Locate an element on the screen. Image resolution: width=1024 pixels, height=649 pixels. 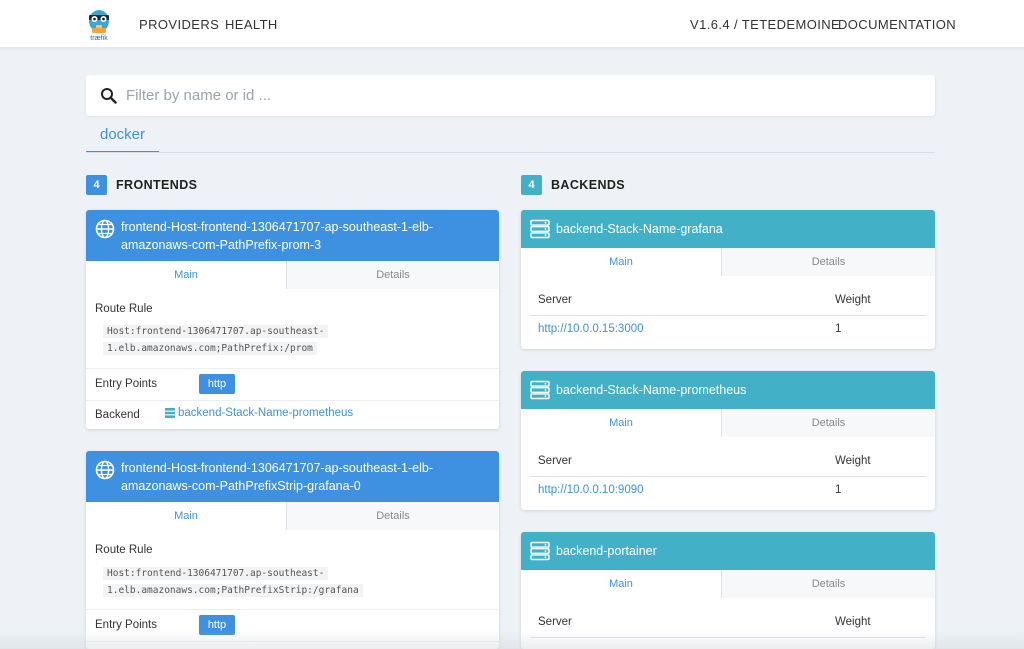
nav-providers: PROVIDERS is located at coordinates (179, 24).